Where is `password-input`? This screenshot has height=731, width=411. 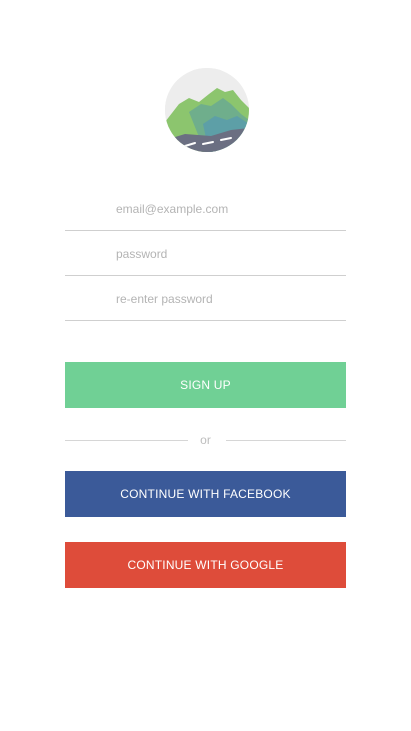 password-input is located at coordinates (205, 253).